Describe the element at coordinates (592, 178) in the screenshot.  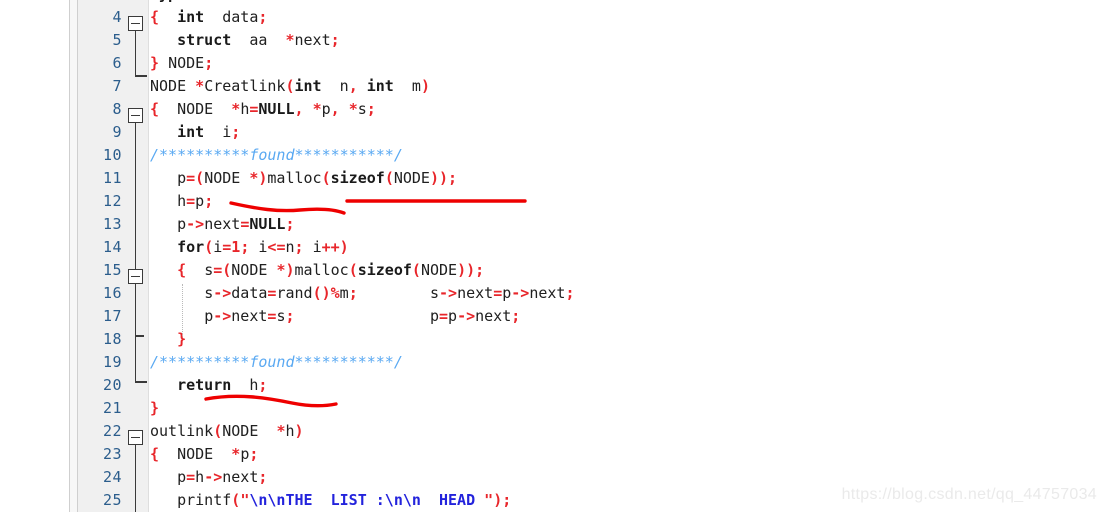
I see `code-line-11: 11 p=(NODE *)malloc(sizeof(NODE));` at that location.